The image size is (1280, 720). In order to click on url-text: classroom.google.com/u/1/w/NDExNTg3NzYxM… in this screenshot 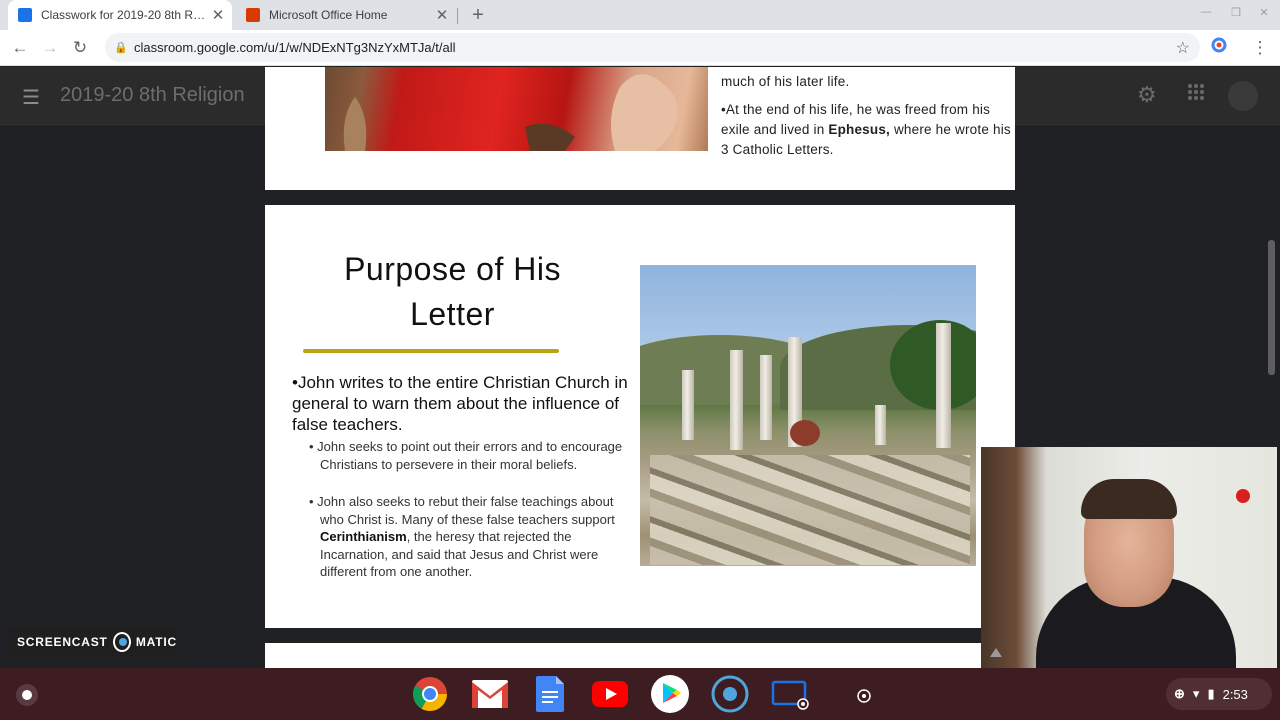, I will do `click(295, 47)`.